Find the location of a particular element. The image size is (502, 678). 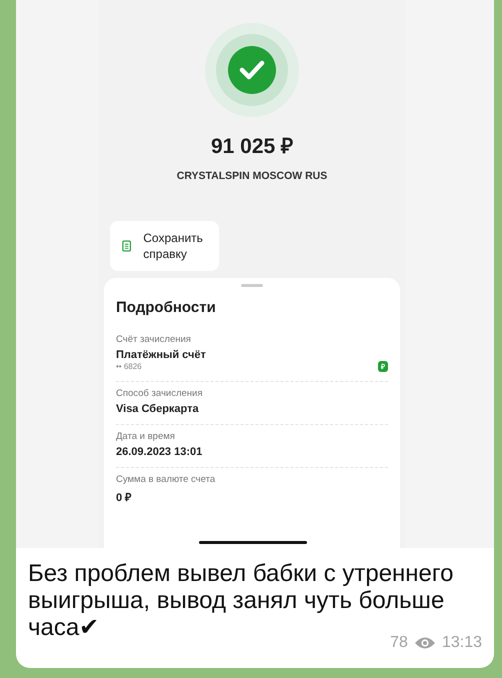

field-value: 0 ₽ is located at coordinates (124, 497).